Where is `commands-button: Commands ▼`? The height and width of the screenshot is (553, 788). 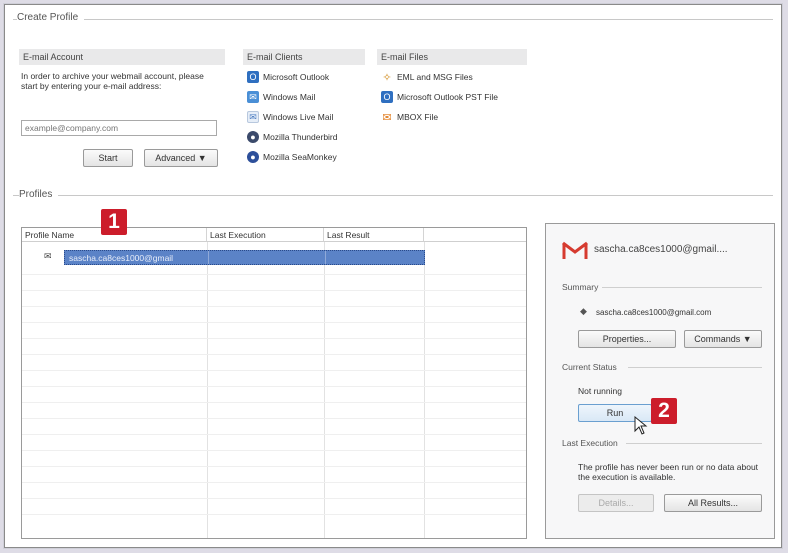 commands-button: Commands ▼ is located at coordinates (723, 339).